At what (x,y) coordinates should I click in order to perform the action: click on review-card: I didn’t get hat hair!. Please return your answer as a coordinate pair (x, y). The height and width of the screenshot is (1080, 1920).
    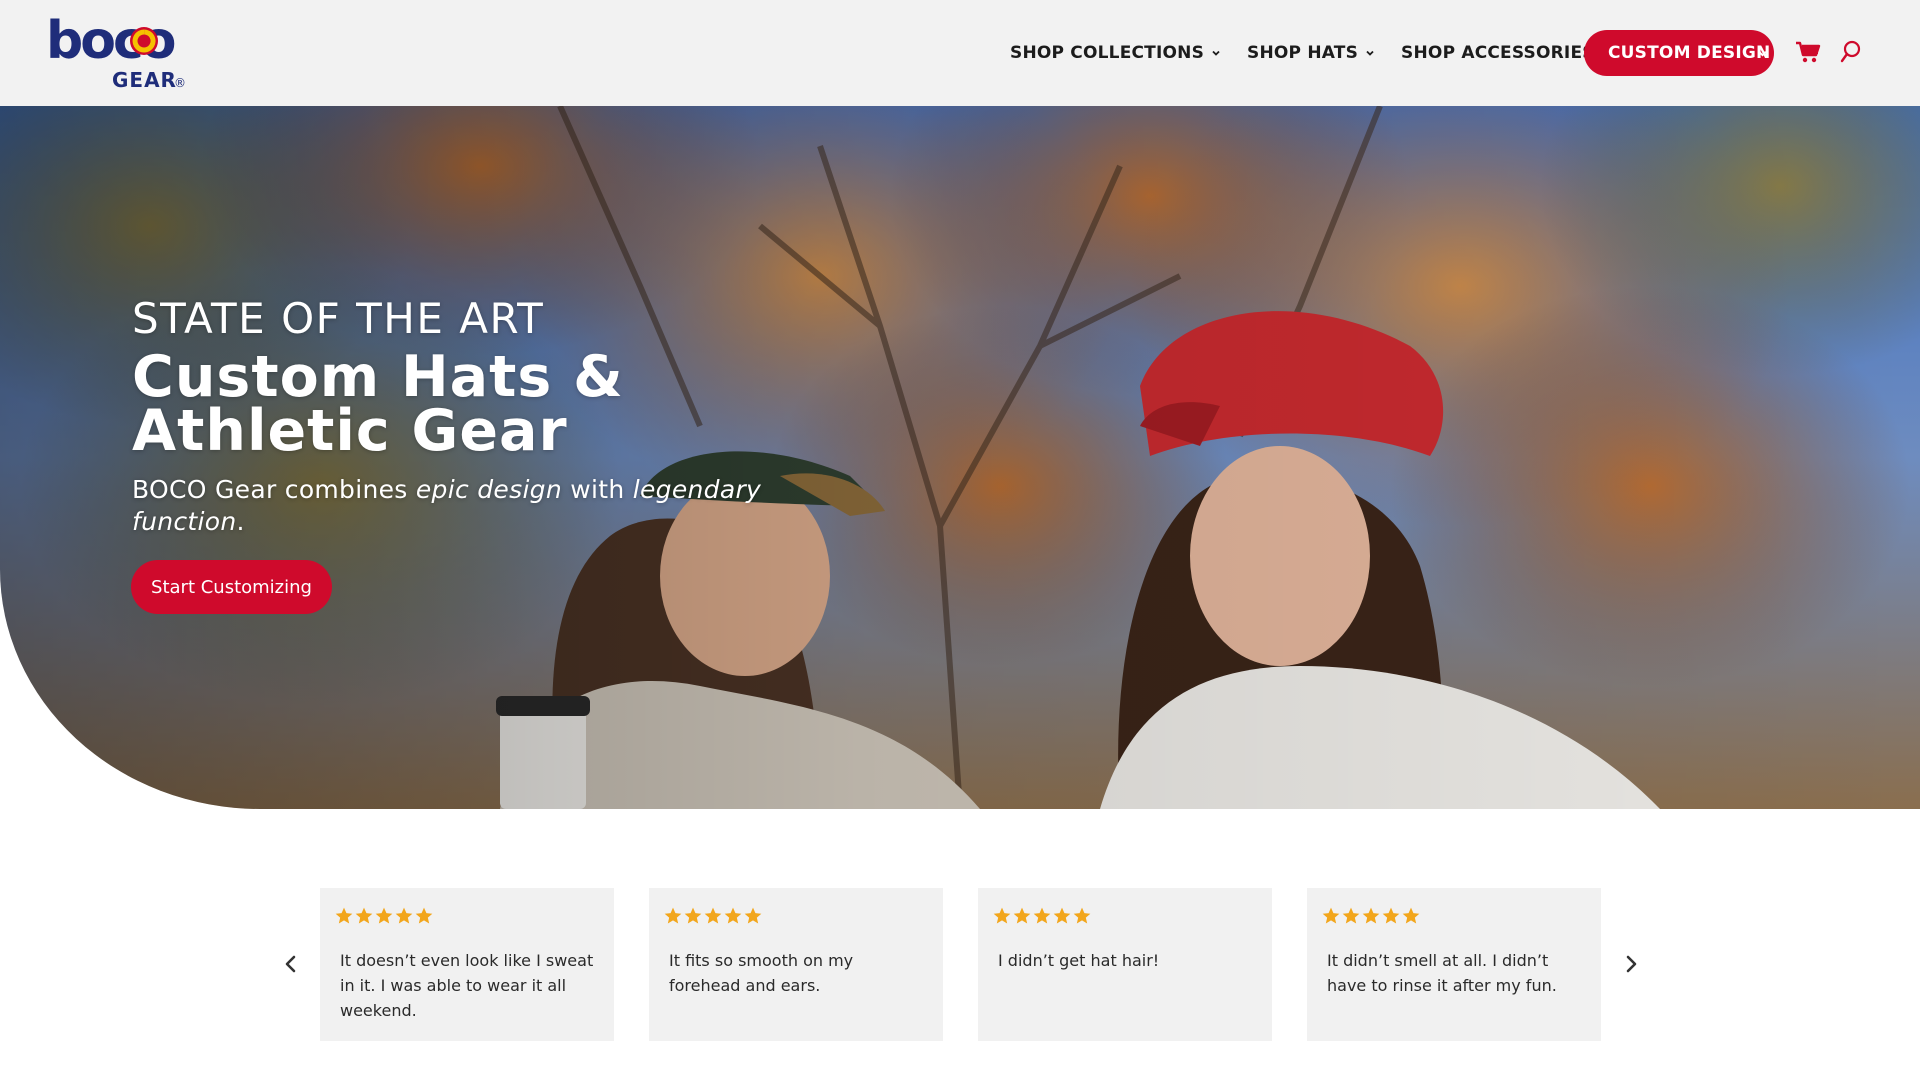
    Looking at the image, I should click on (1125, 964).